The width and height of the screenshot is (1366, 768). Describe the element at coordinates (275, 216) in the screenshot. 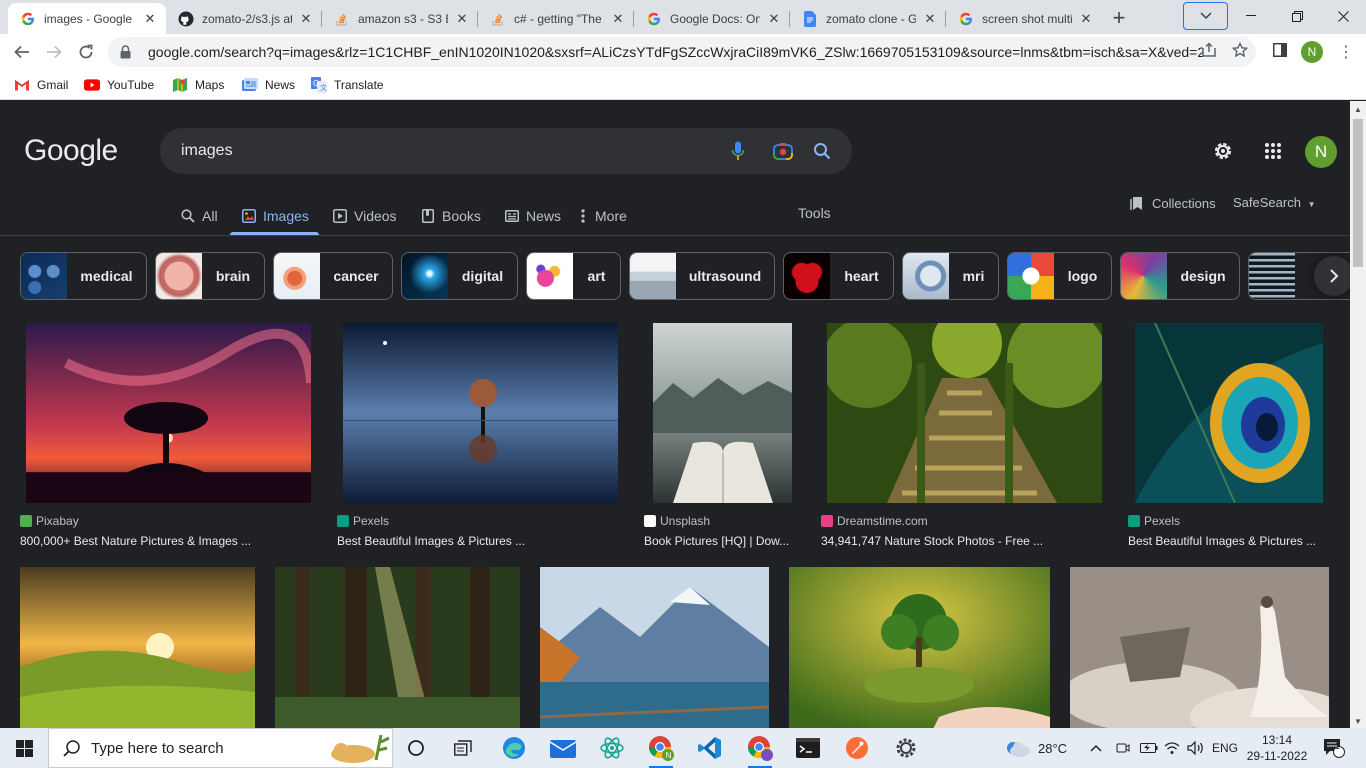

I see `tab-images: Images` at that location.